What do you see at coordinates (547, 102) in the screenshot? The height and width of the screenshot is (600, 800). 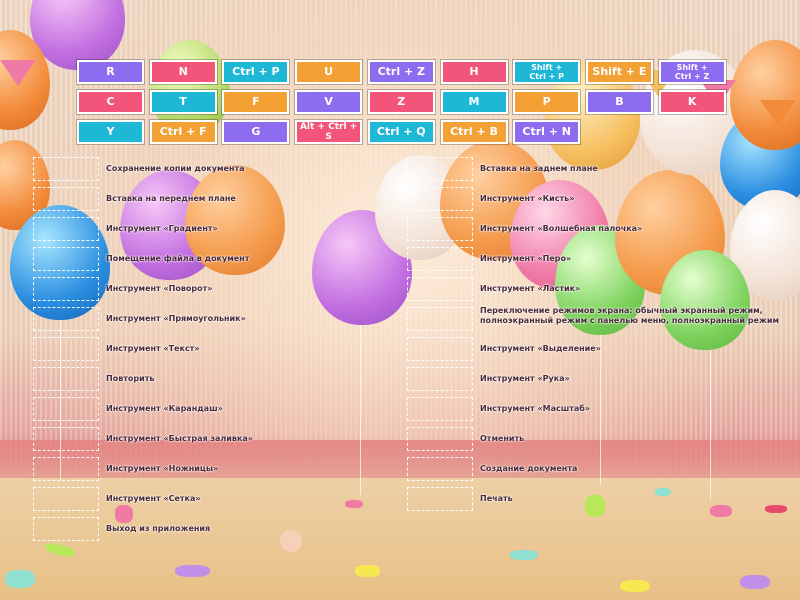 I see `answer-tile: P` at bounding box center [547, 102].